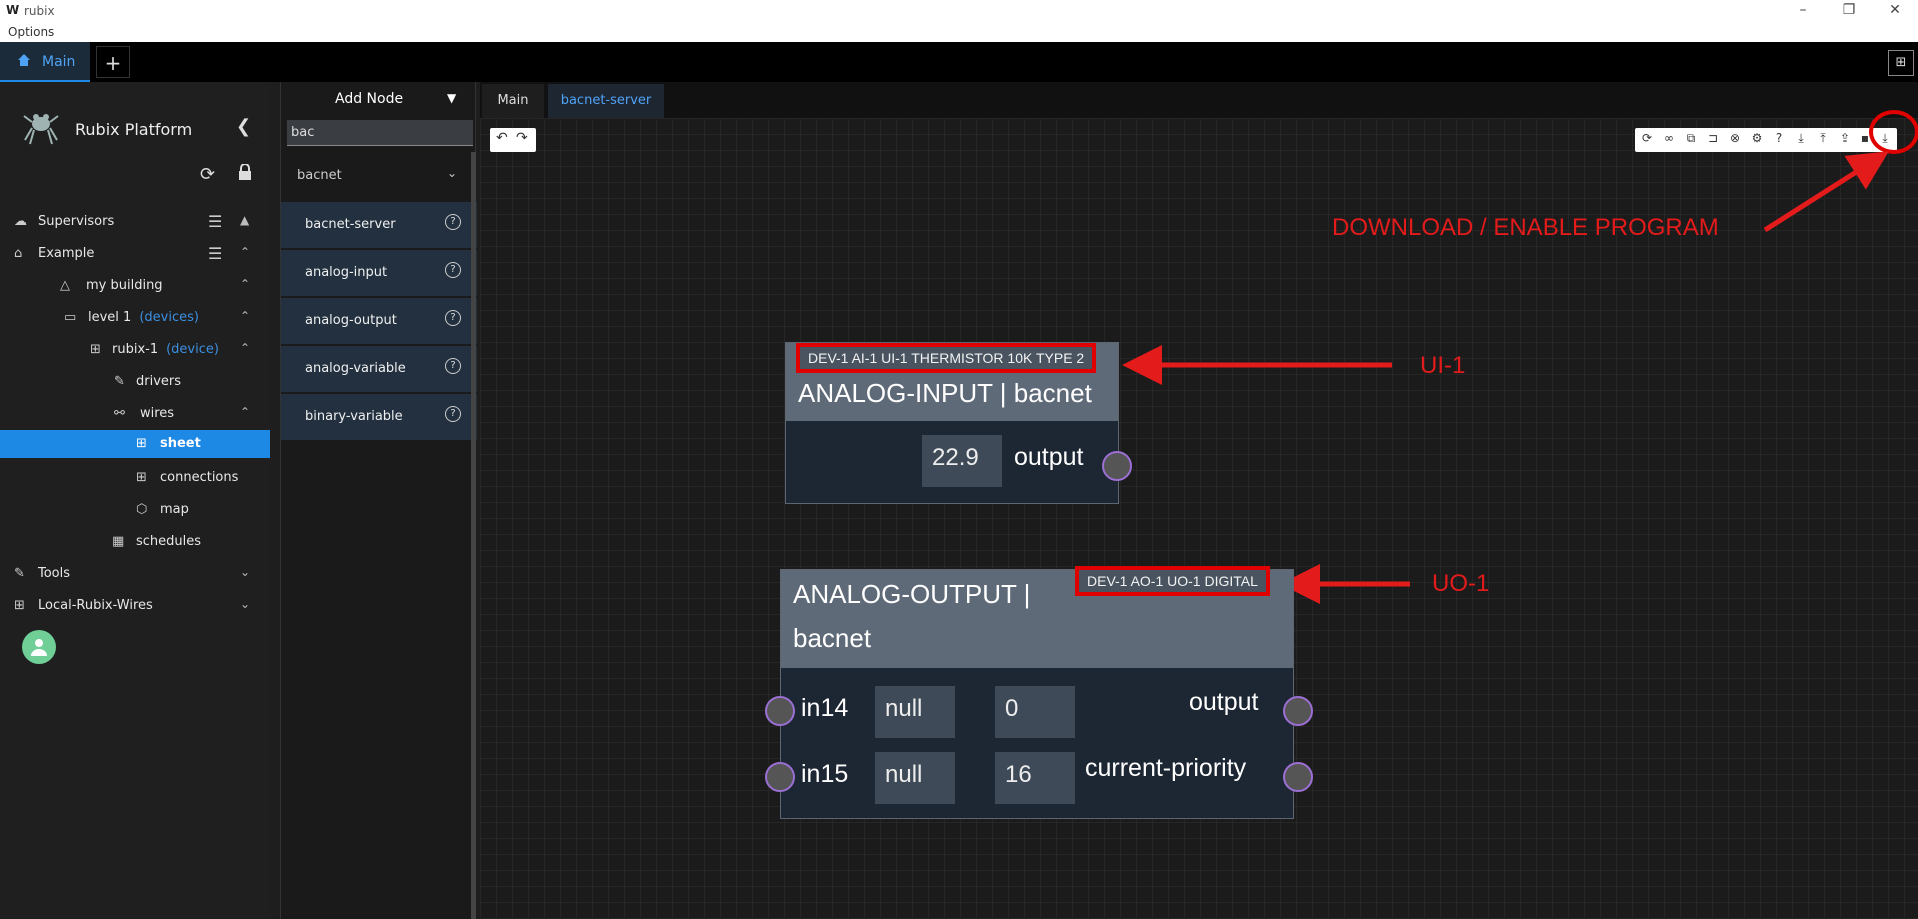 The width and height of the screenshot is (1918, 919). Describe the element at coordinates (379, 417) in the screenshot. I see `node-item-binary-variable: binary-variable ?` at that location.